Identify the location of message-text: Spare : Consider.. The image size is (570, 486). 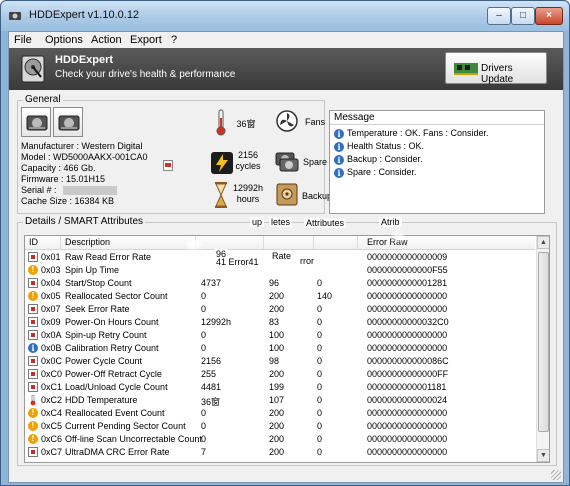
(382, 172).